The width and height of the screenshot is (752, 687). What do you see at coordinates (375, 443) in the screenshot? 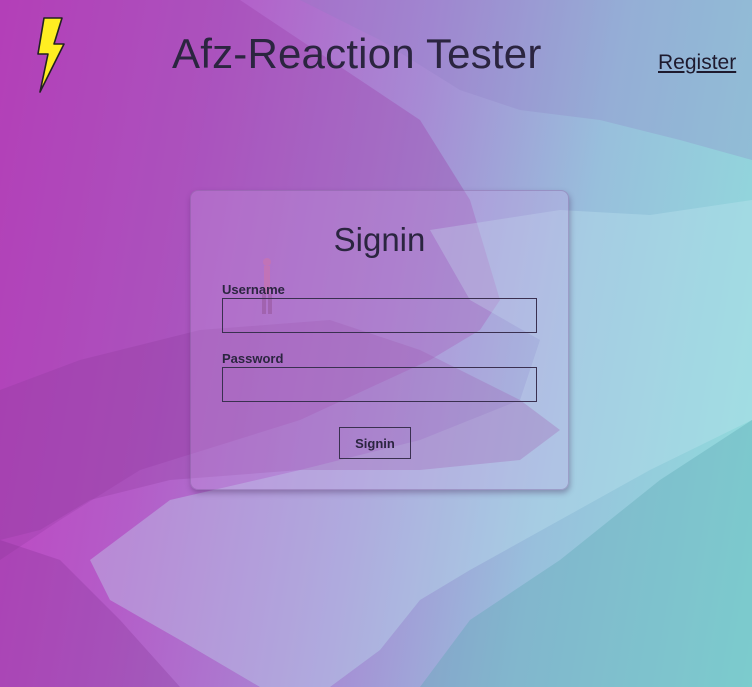
I see `signin-button: Signin` at bounding box center [375, 443].